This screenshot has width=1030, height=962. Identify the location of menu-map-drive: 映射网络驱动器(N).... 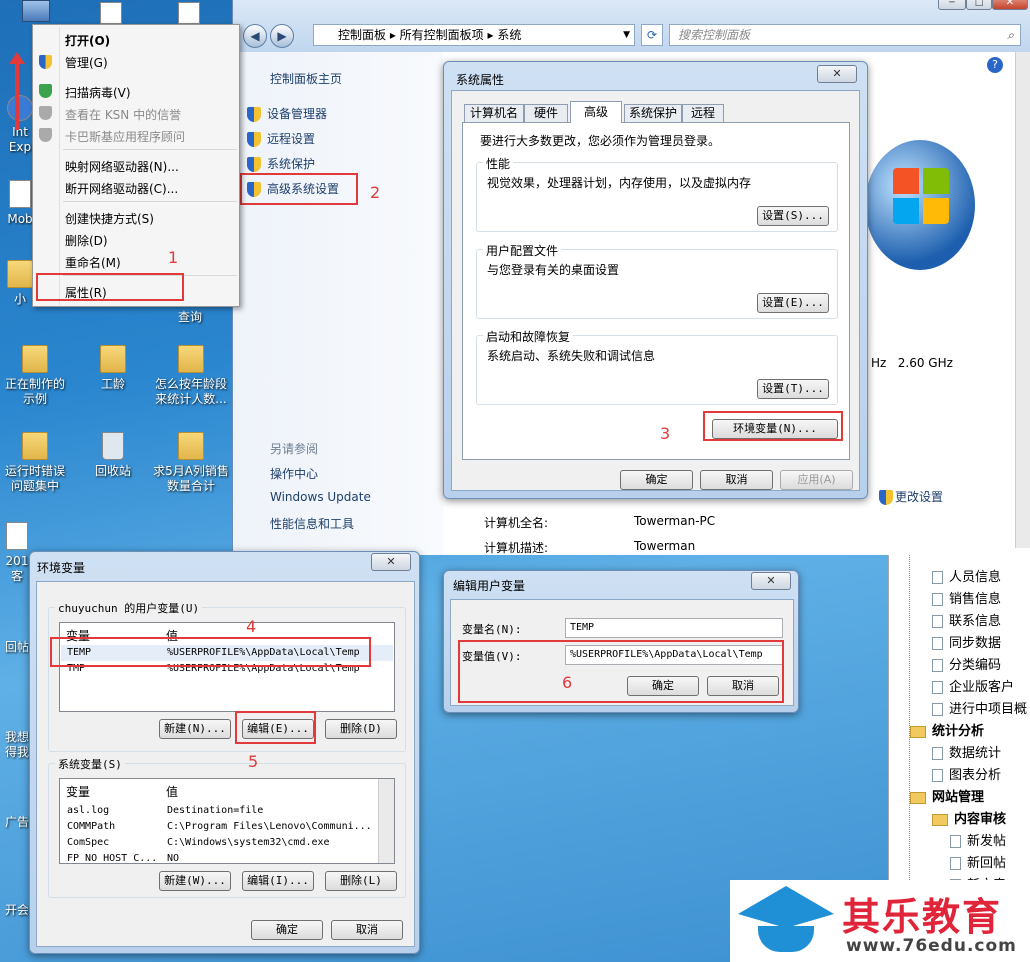
(122, 166).